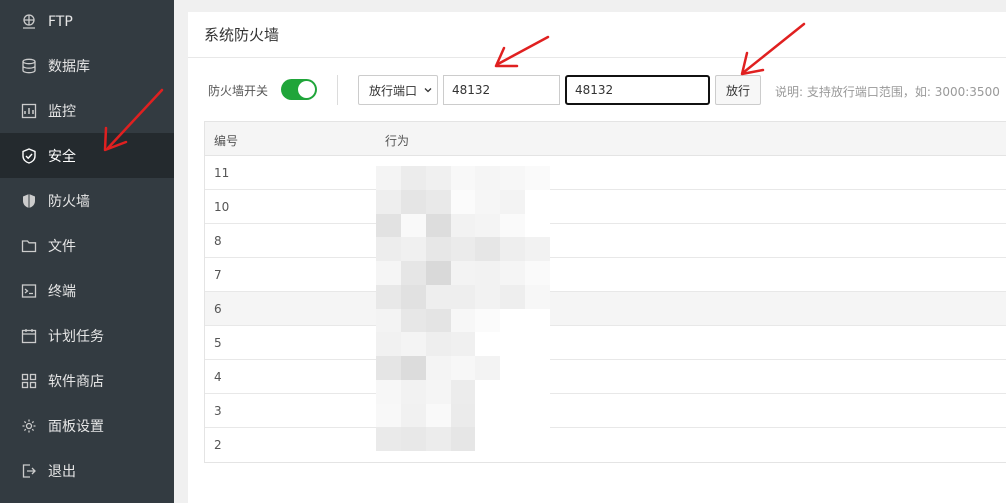  Describe the element at coordinates (87, 155) in the screenshot. I see `sidebar-item-security: 安全` at that location.